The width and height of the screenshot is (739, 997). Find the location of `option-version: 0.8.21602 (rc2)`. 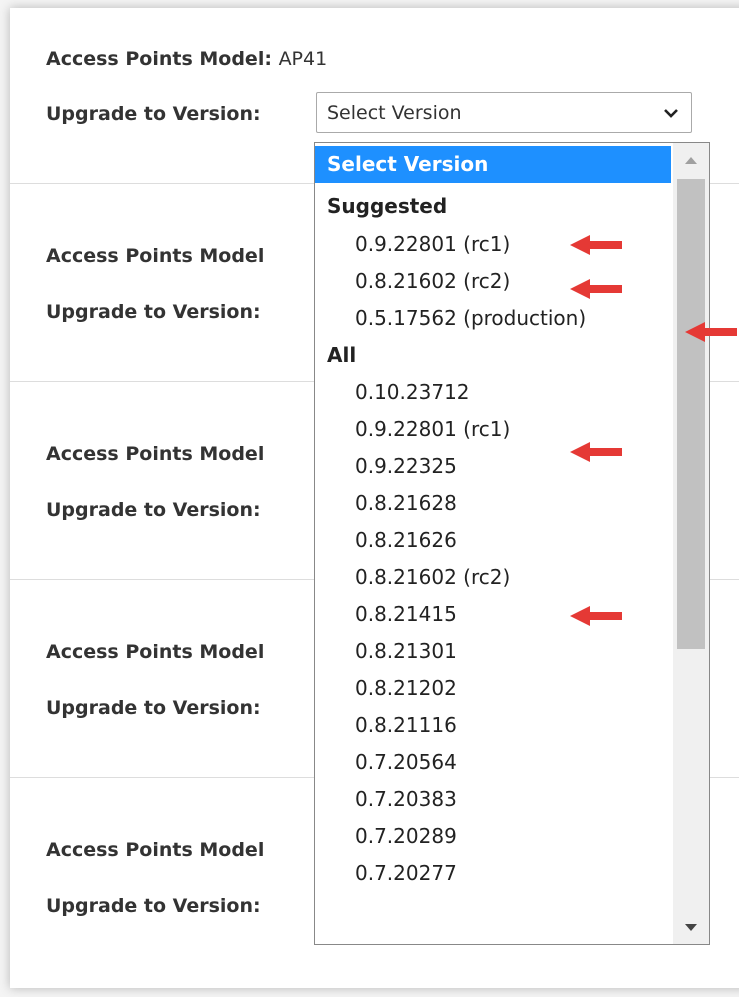

option-version: 0.8.21602 (rc2) is located at coordinates (493, 577).